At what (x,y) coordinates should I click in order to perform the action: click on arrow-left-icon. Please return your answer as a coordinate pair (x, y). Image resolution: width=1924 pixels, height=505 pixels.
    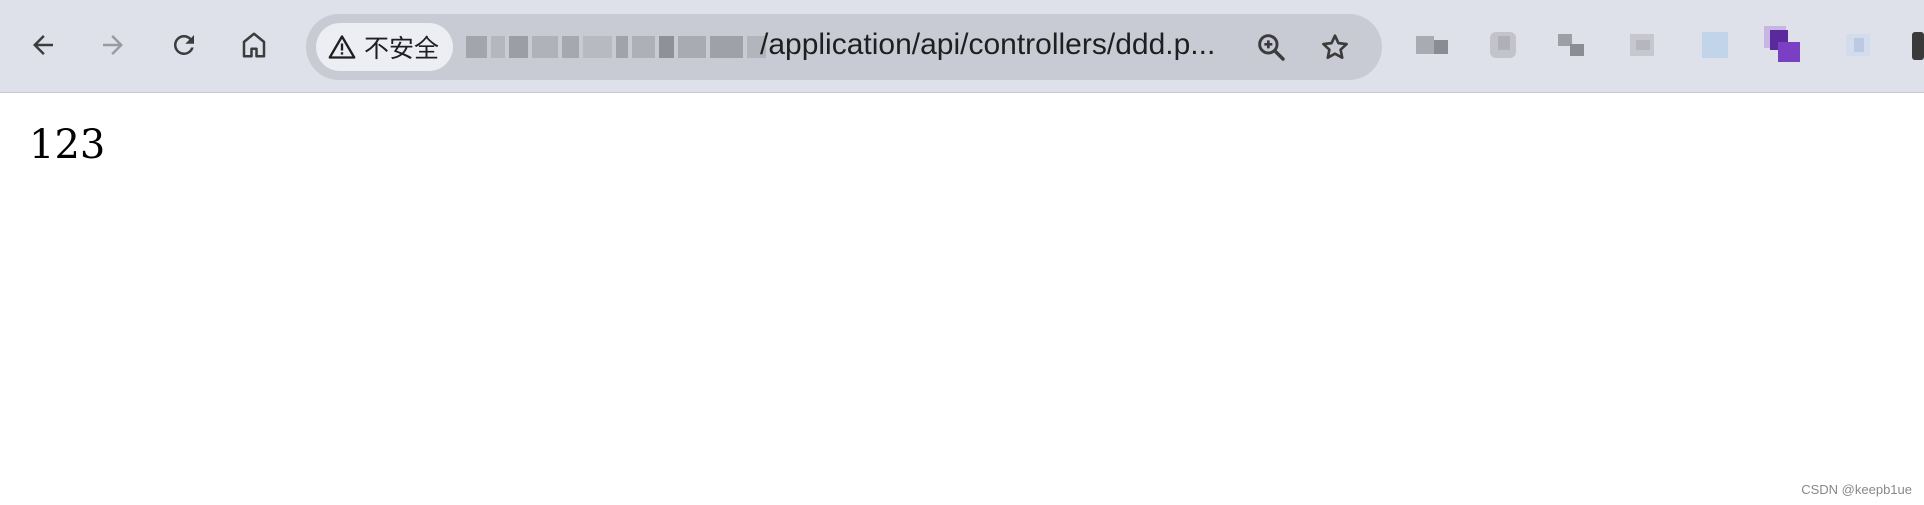
    Looking at the image, I should click on (43, 45).